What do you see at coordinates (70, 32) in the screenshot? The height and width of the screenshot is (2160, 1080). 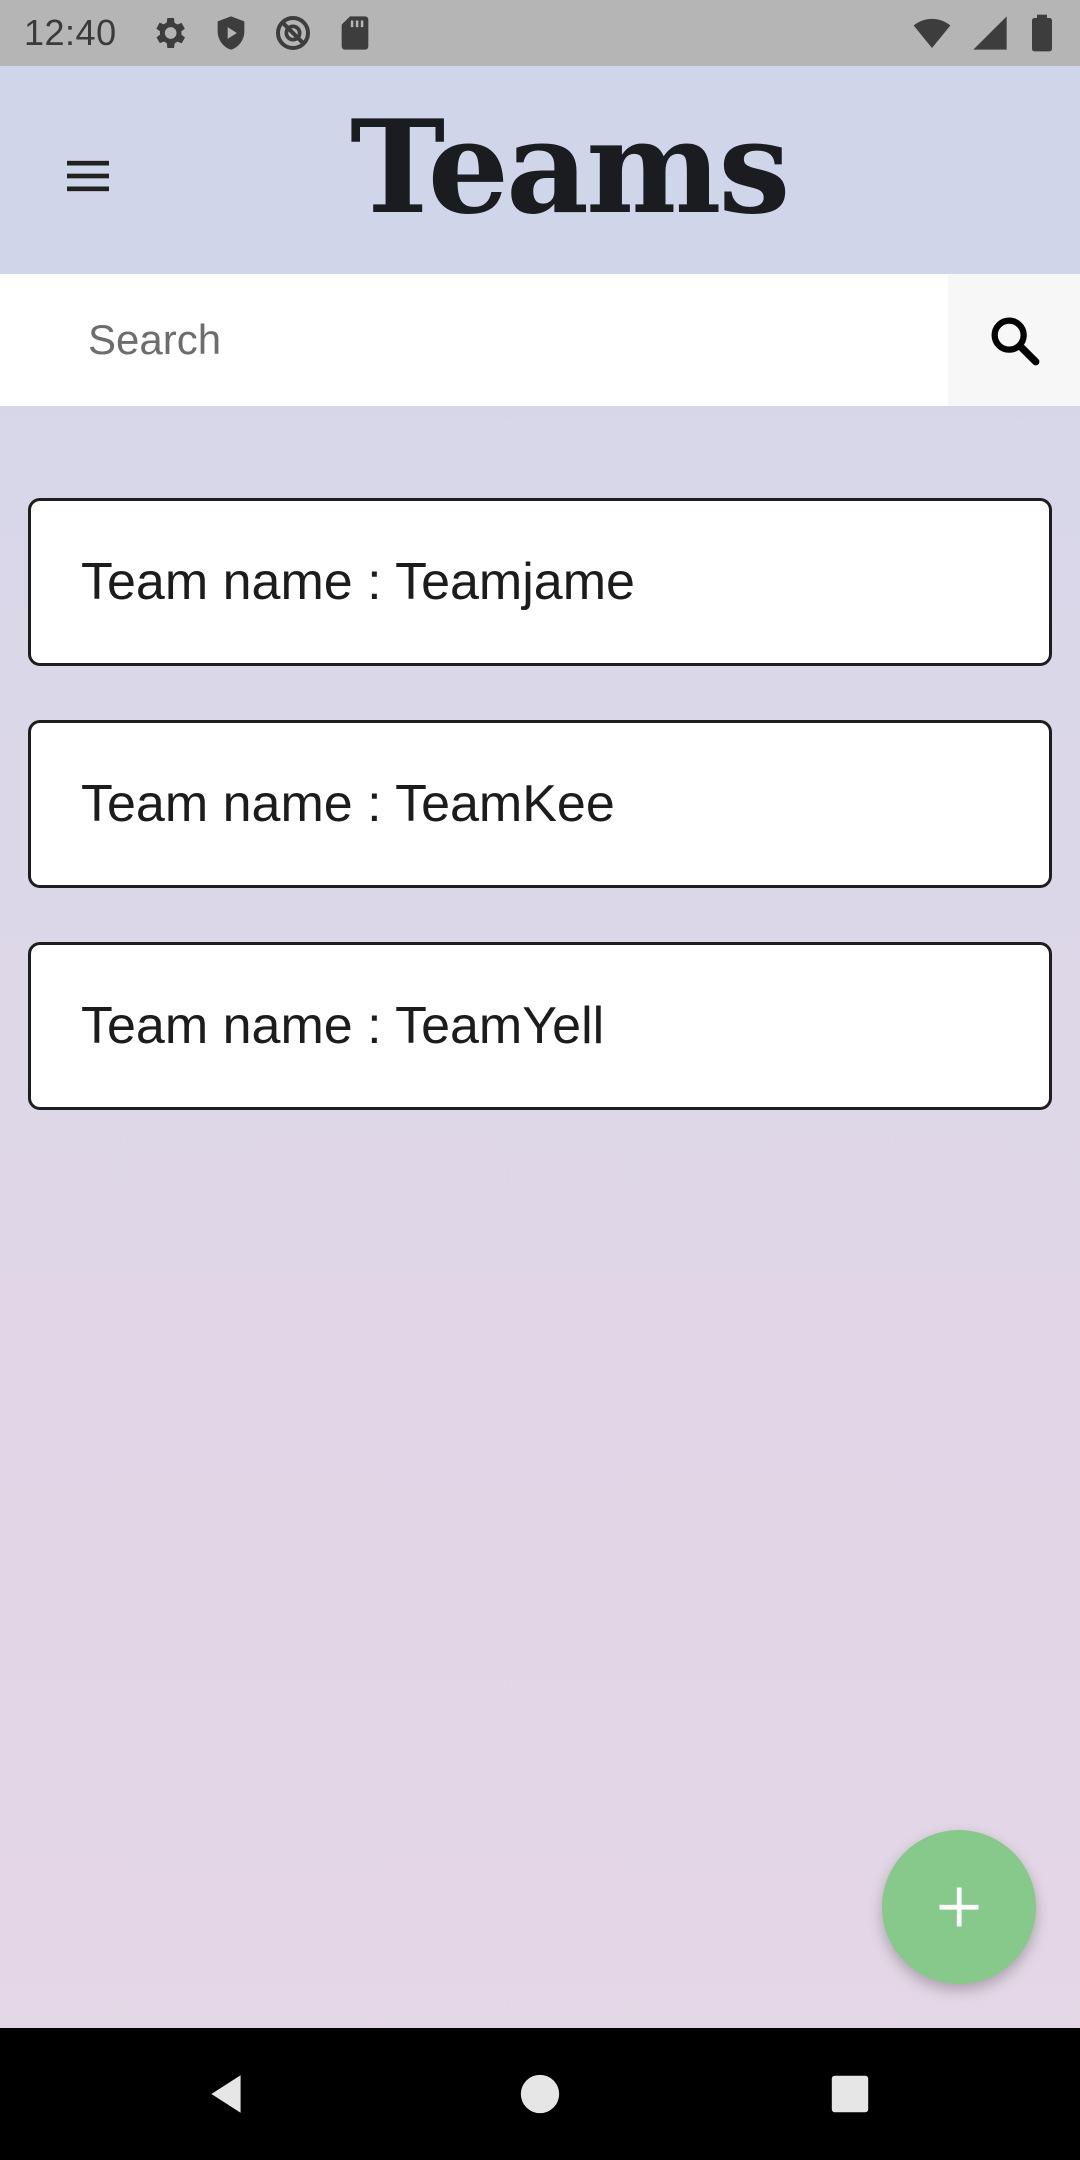 I see `status-time: 12:40` at bounding box center [70, 32].